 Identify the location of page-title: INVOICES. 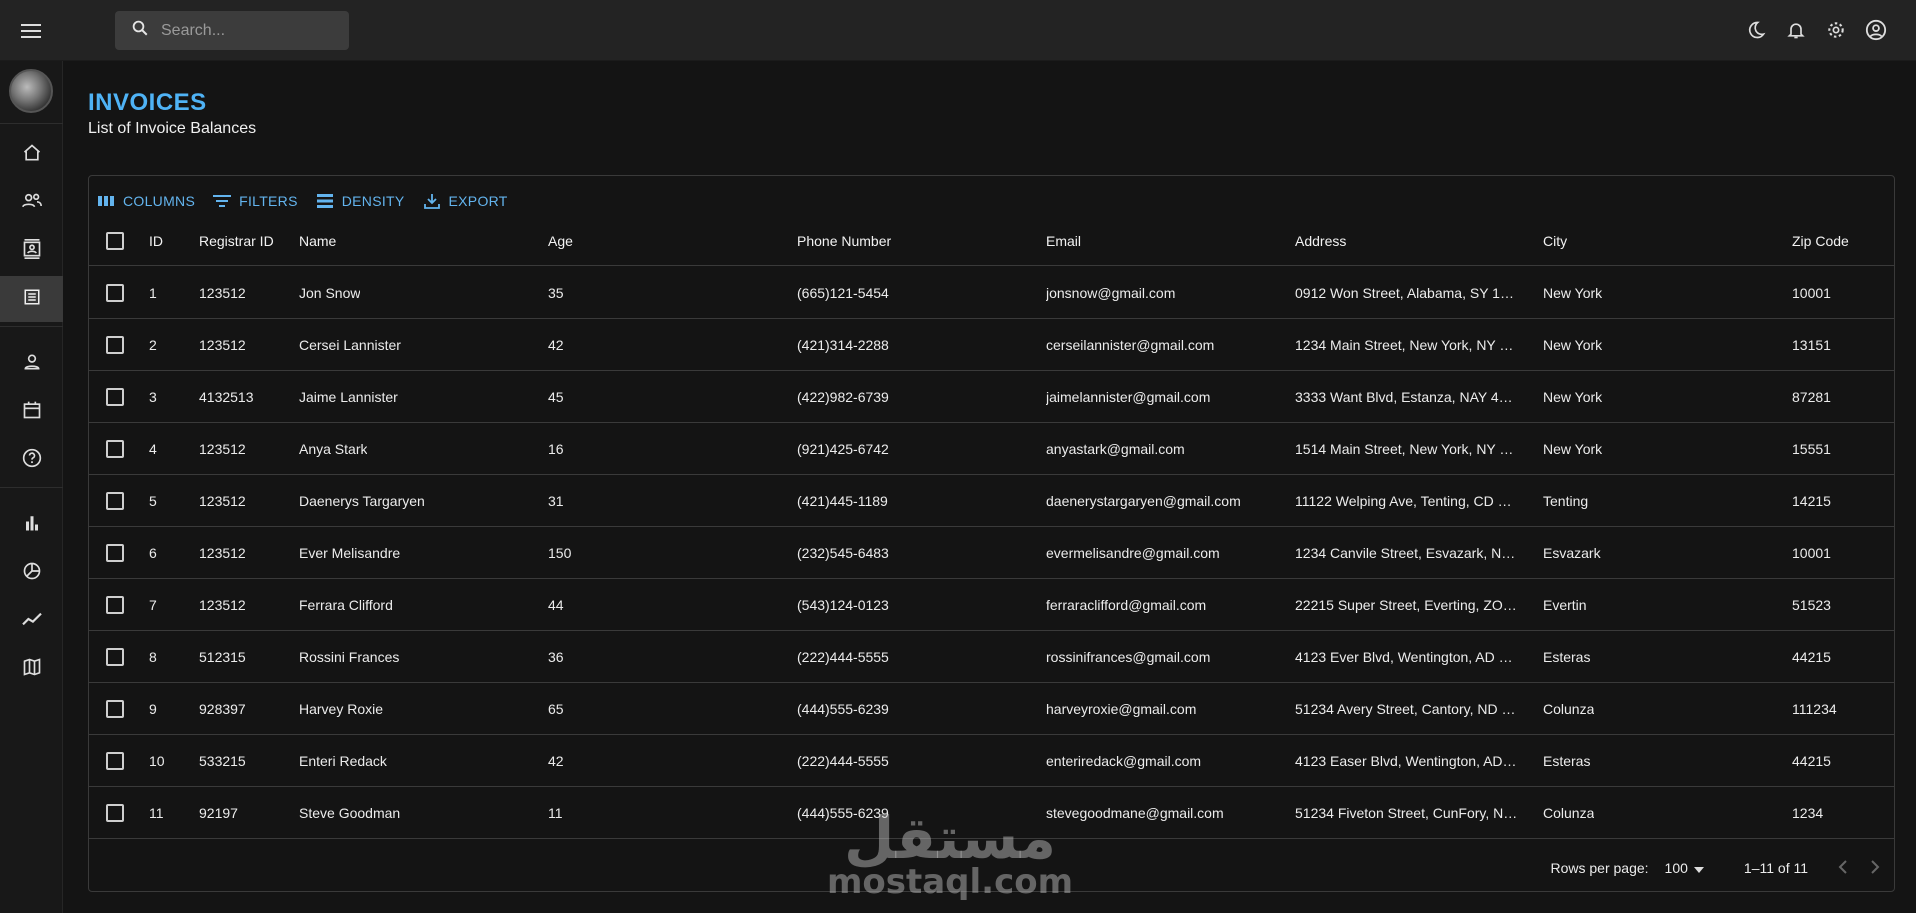
(147, 102).